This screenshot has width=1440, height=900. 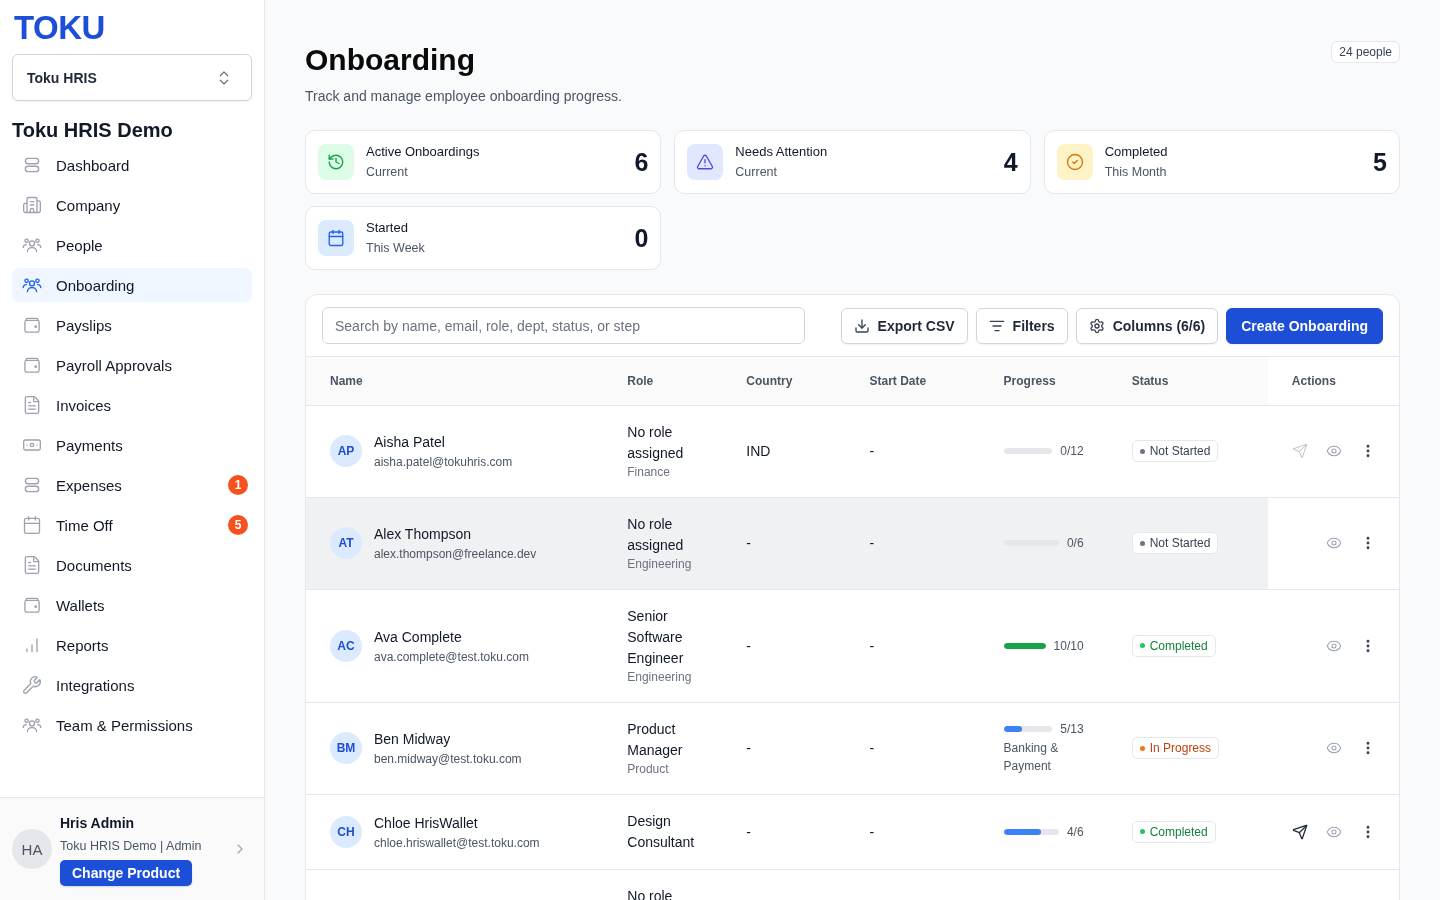 I want to click on nav-item: Reports, so click(x=132, y=645).